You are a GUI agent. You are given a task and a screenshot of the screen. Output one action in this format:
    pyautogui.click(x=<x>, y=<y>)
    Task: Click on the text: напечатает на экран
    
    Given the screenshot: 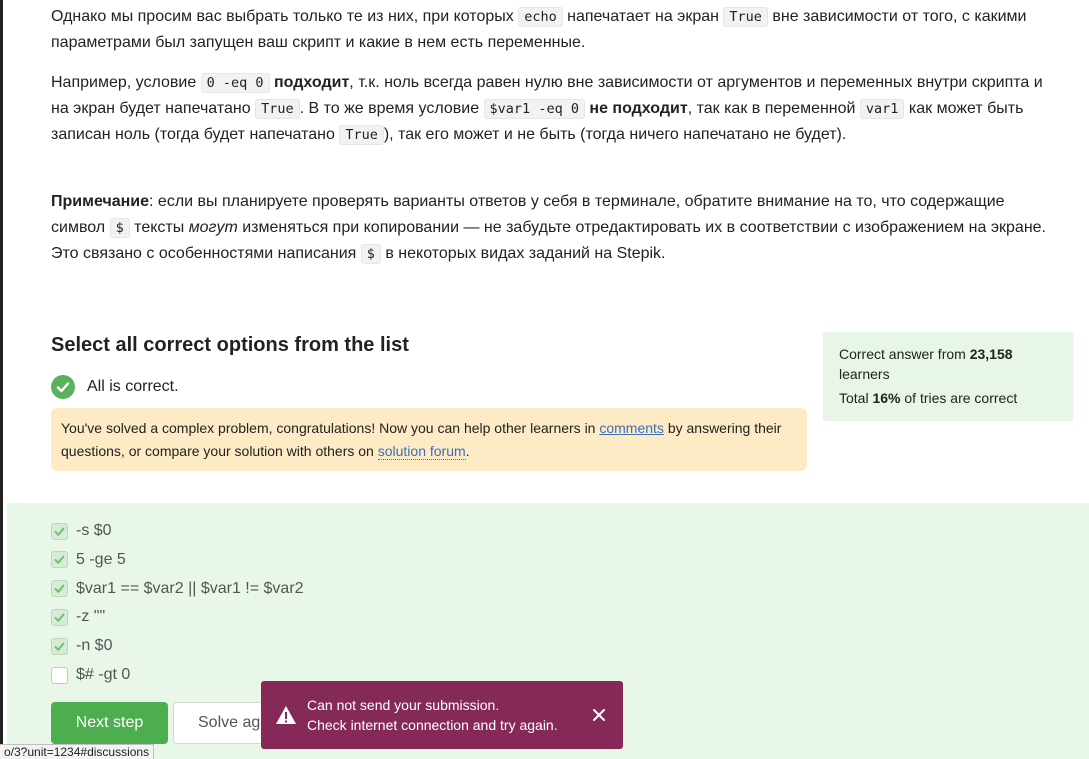 What is the action you would take?
    pyautogui.click(x=643, y=16)
    